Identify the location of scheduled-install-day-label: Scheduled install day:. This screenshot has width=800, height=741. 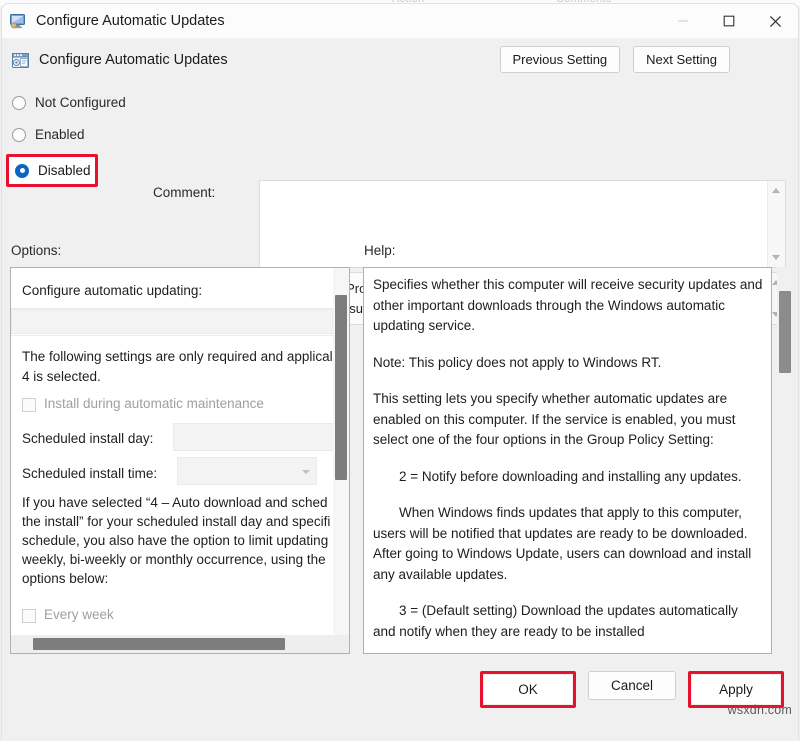
(88, 438).